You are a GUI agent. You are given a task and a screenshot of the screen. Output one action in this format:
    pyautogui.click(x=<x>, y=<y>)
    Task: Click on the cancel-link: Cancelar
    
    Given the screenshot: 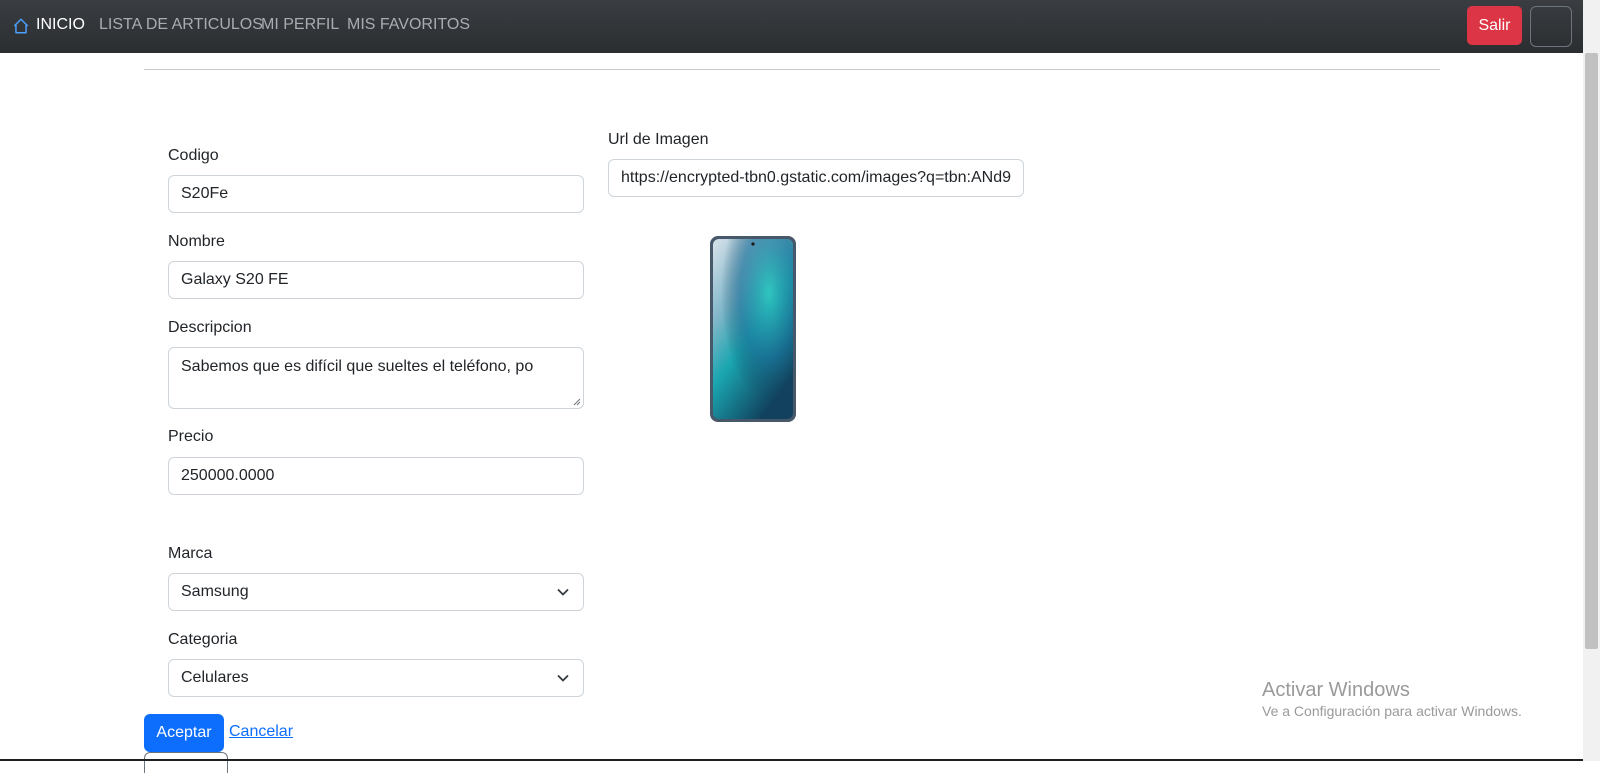 What is the action you would take?
    pyautogui.click(x=261, y=732)
    